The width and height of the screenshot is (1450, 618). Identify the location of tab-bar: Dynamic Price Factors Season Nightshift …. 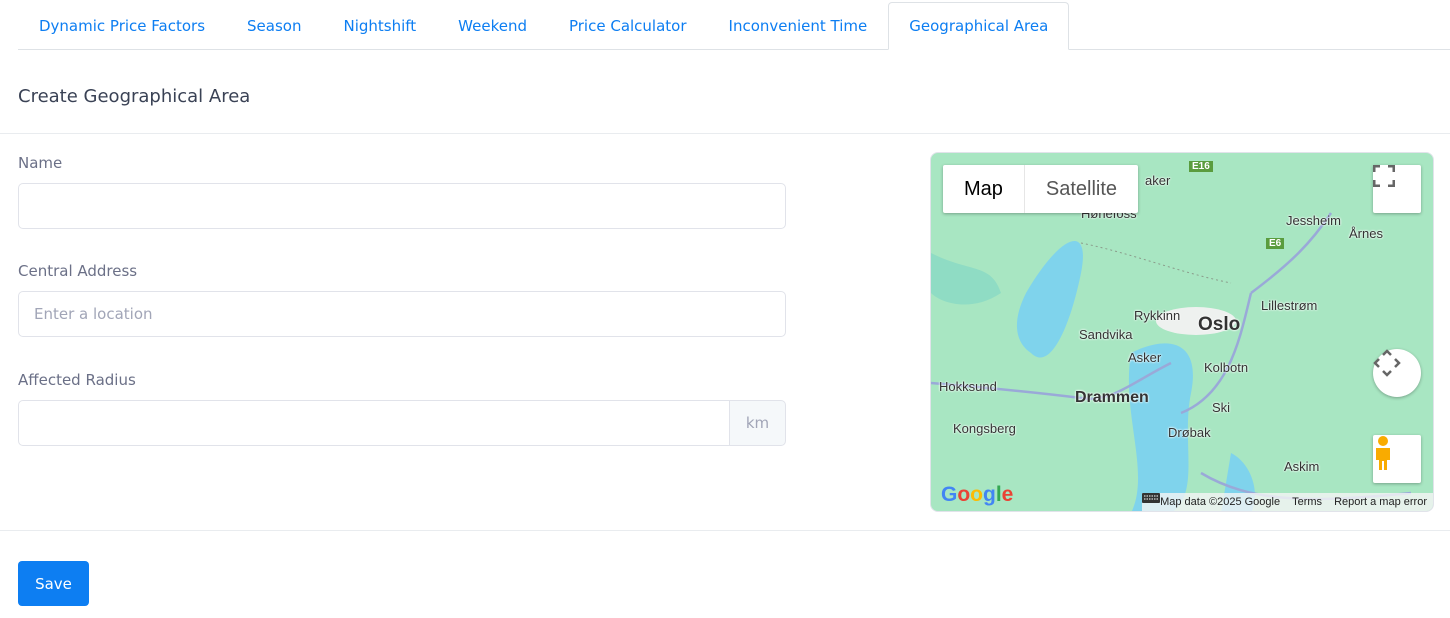
(734, 26).